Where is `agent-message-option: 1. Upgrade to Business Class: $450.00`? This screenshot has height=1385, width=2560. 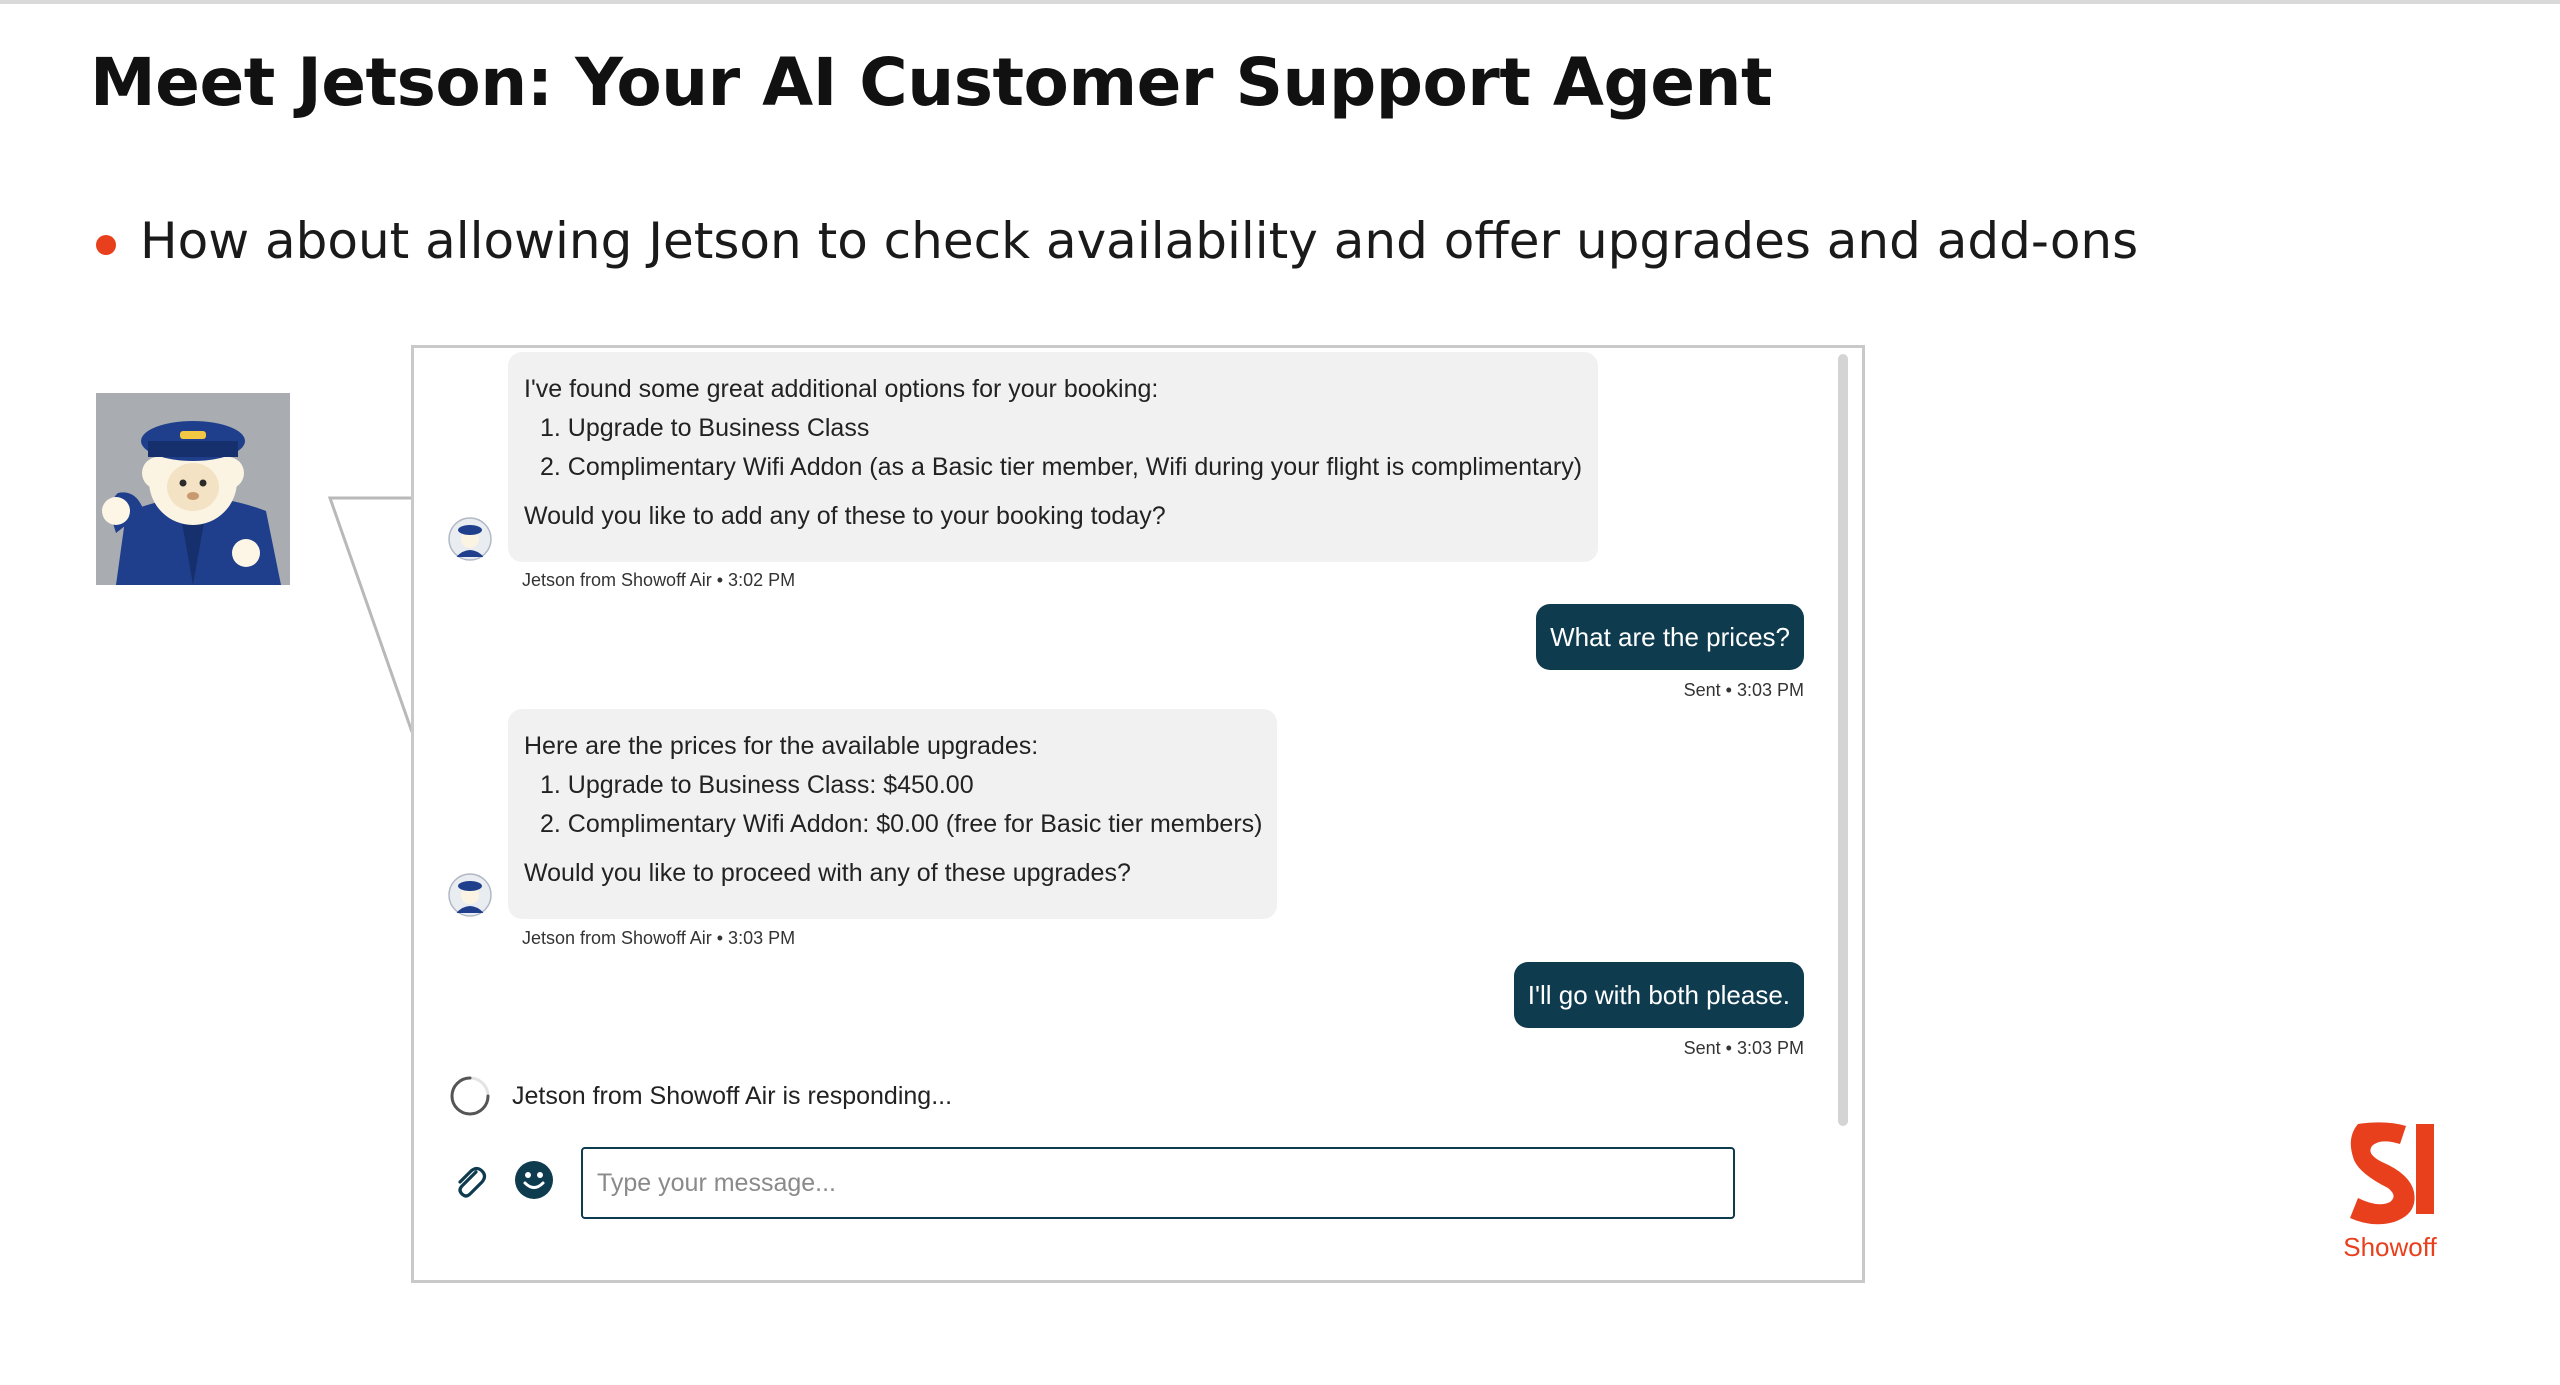
agent-message-option: 1. Upgrade to Business Class: $450.00 is located at coordinates (757, 785).